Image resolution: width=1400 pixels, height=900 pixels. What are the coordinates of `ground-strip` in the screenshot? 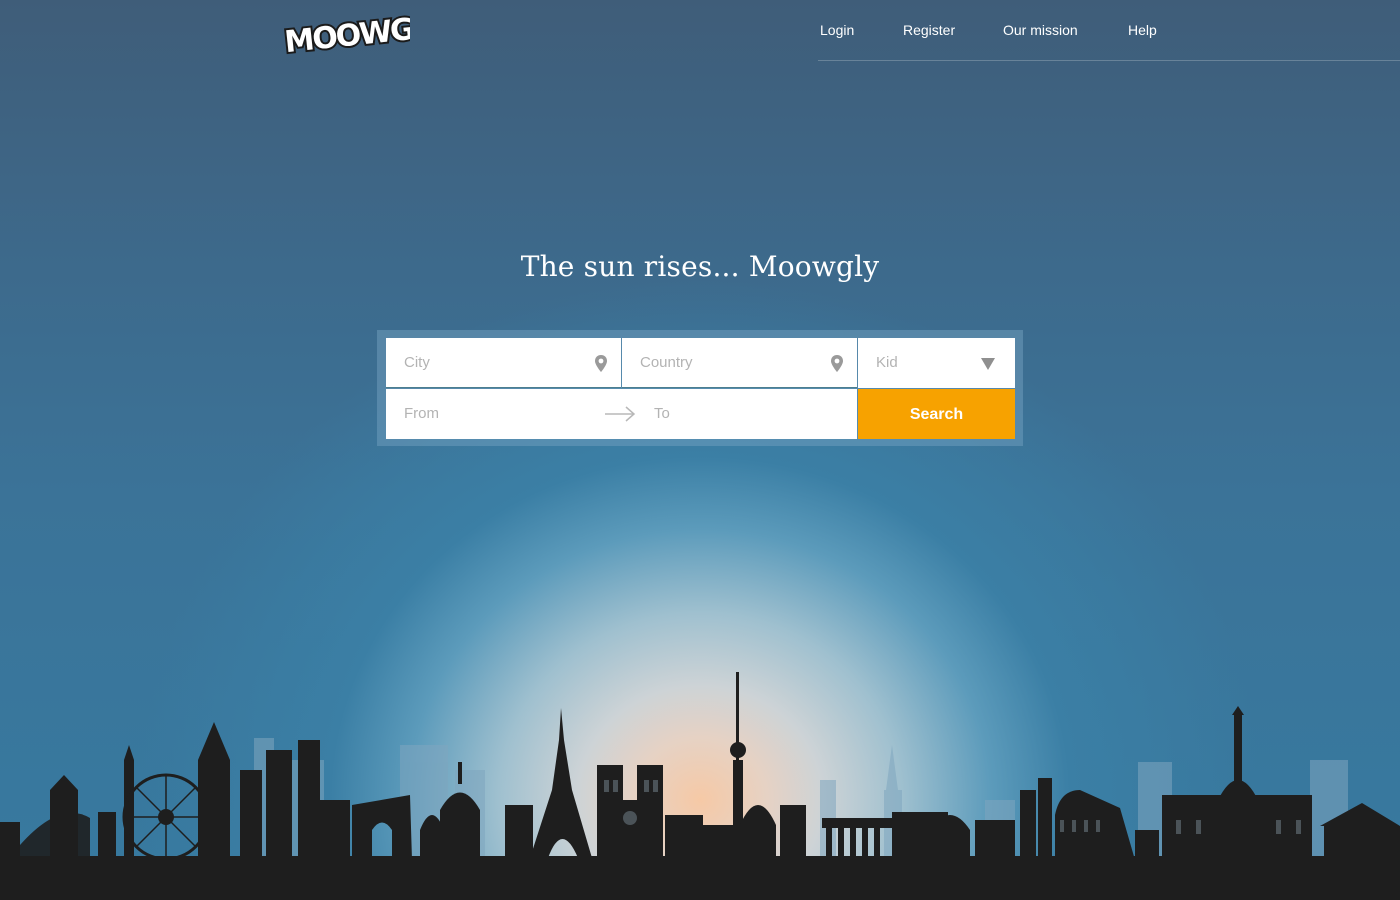 It's located at (700, 878).